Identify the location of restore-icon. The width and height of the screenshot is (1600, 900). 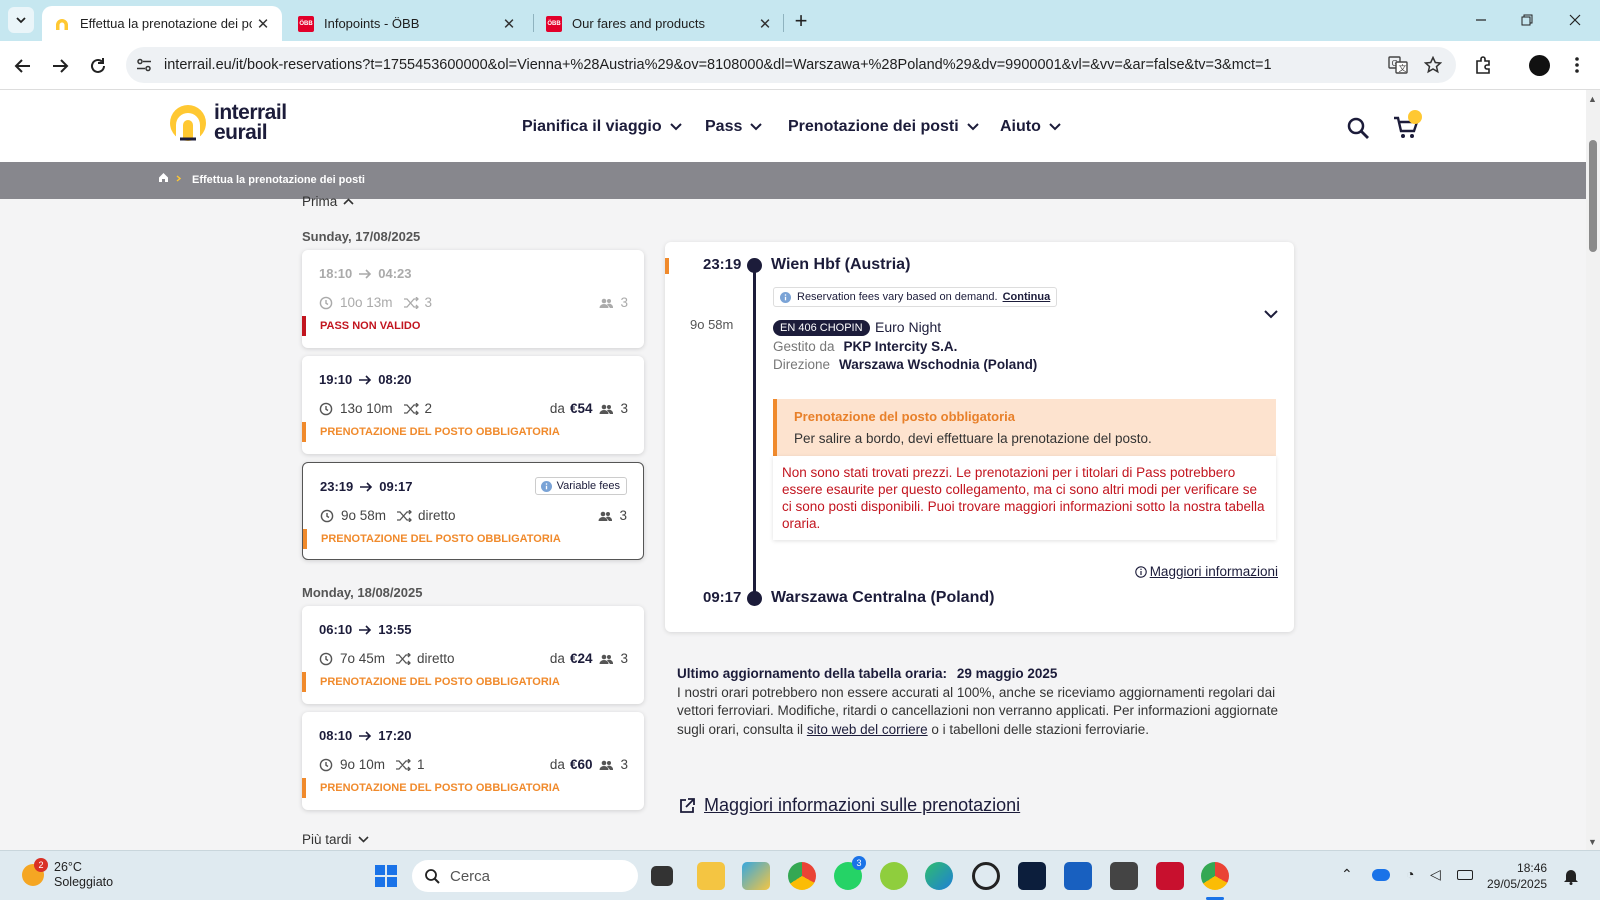
(1527, 20).